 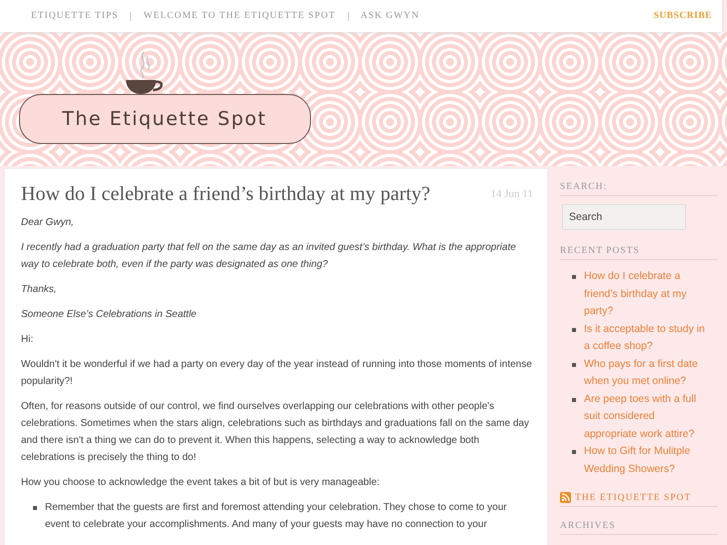 I want to click on recent-post-link: Is it acceptable to study in a coffee shop?, so click(x=645, y=338).